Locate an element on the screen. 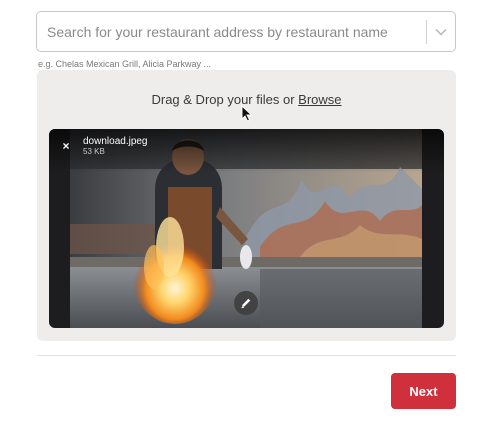 This screenshot has height=426, width=480. file-name: download.jpeg is located at coordinates (115, 141).